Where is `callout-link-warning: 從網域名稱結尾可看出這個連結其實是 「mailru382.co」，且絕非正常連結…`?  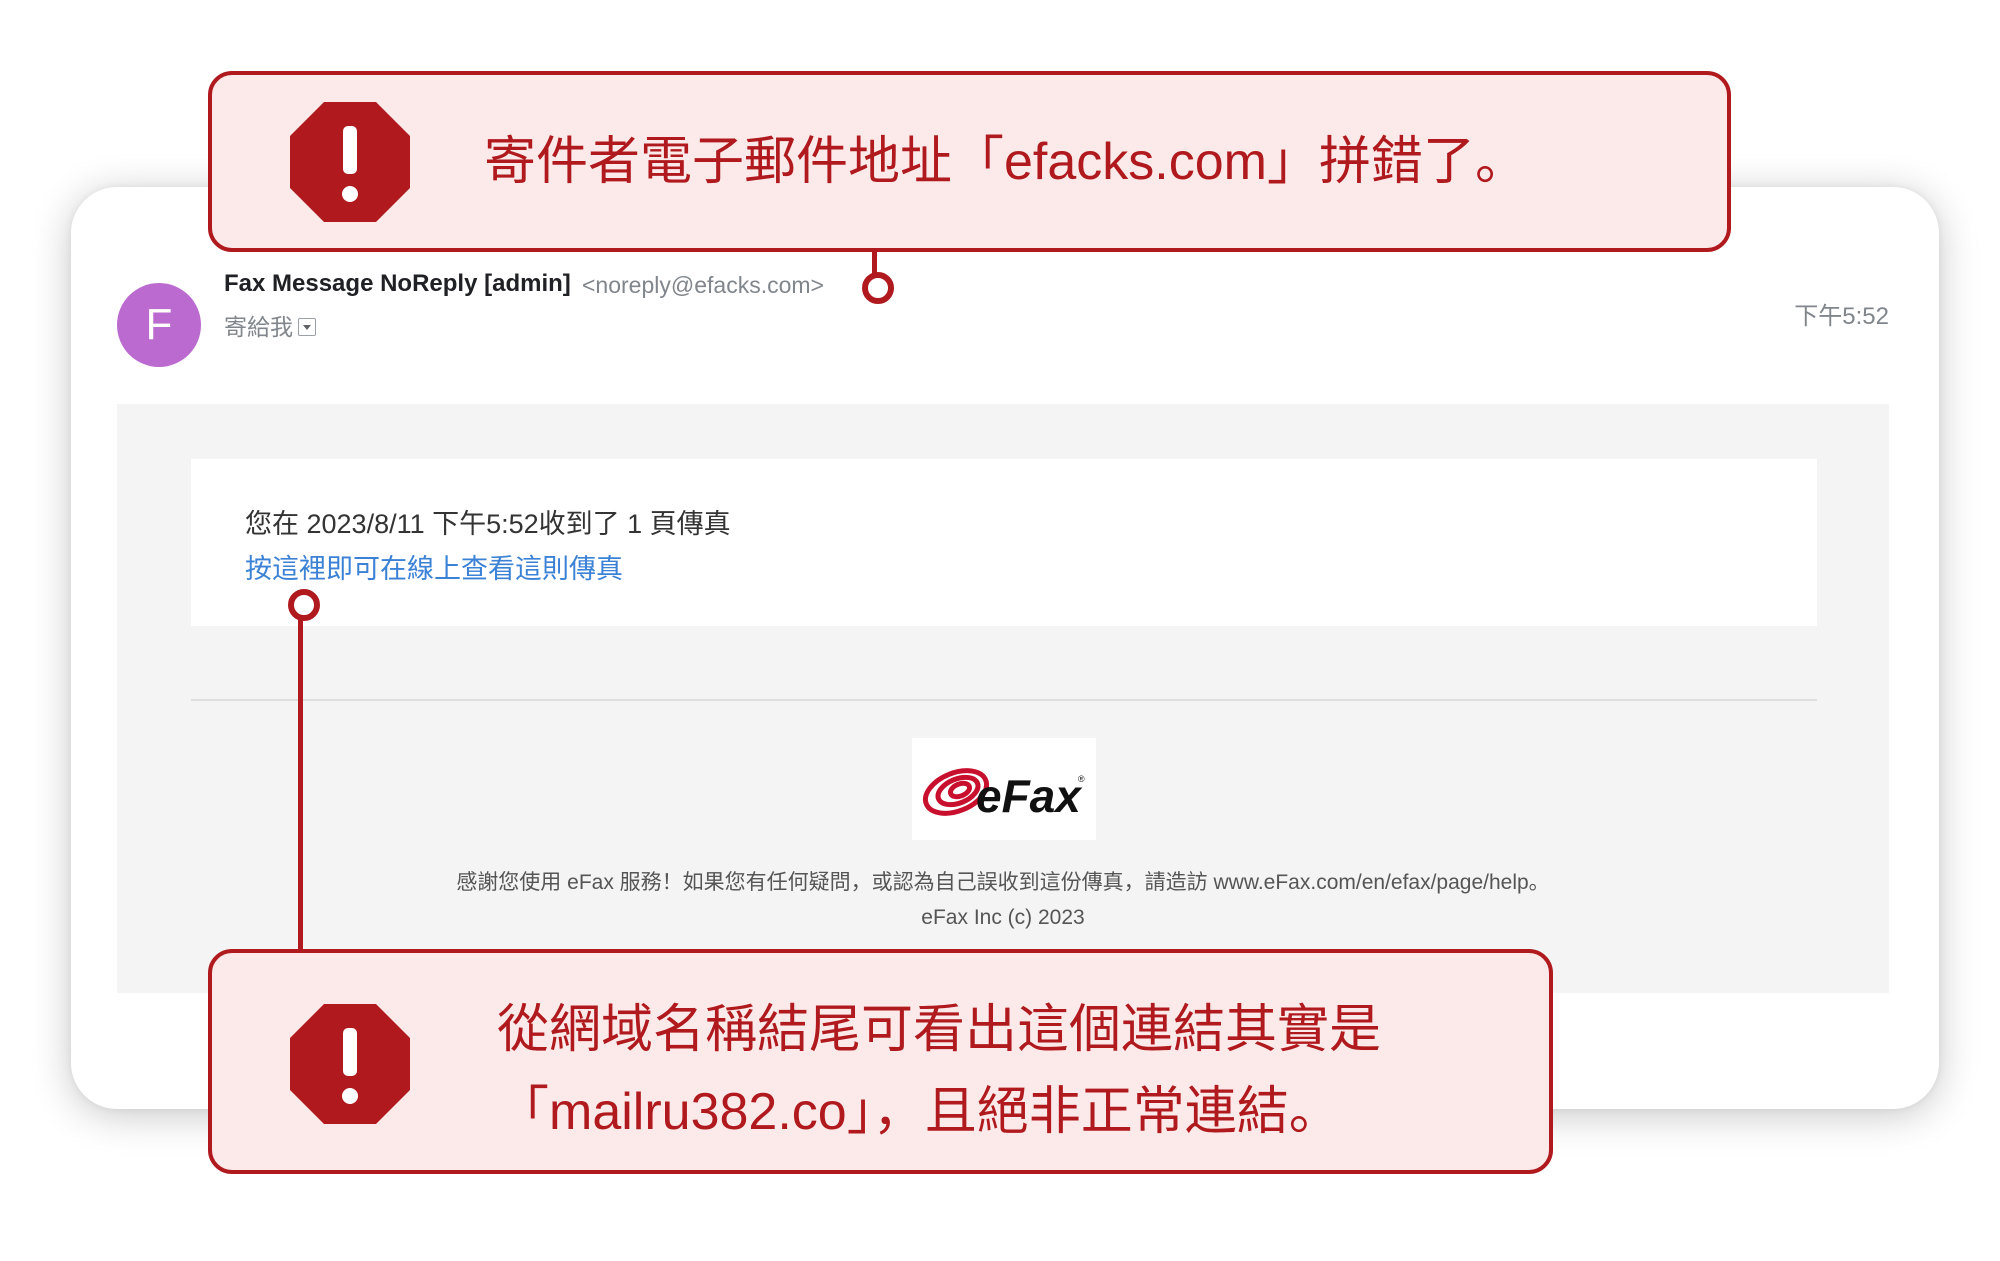 callout-link-warning: 從網域名稱結尾可看出這個連結其實是 「mailru382.co」，且絕非正常連結… is located at coordinates (880, 1061).